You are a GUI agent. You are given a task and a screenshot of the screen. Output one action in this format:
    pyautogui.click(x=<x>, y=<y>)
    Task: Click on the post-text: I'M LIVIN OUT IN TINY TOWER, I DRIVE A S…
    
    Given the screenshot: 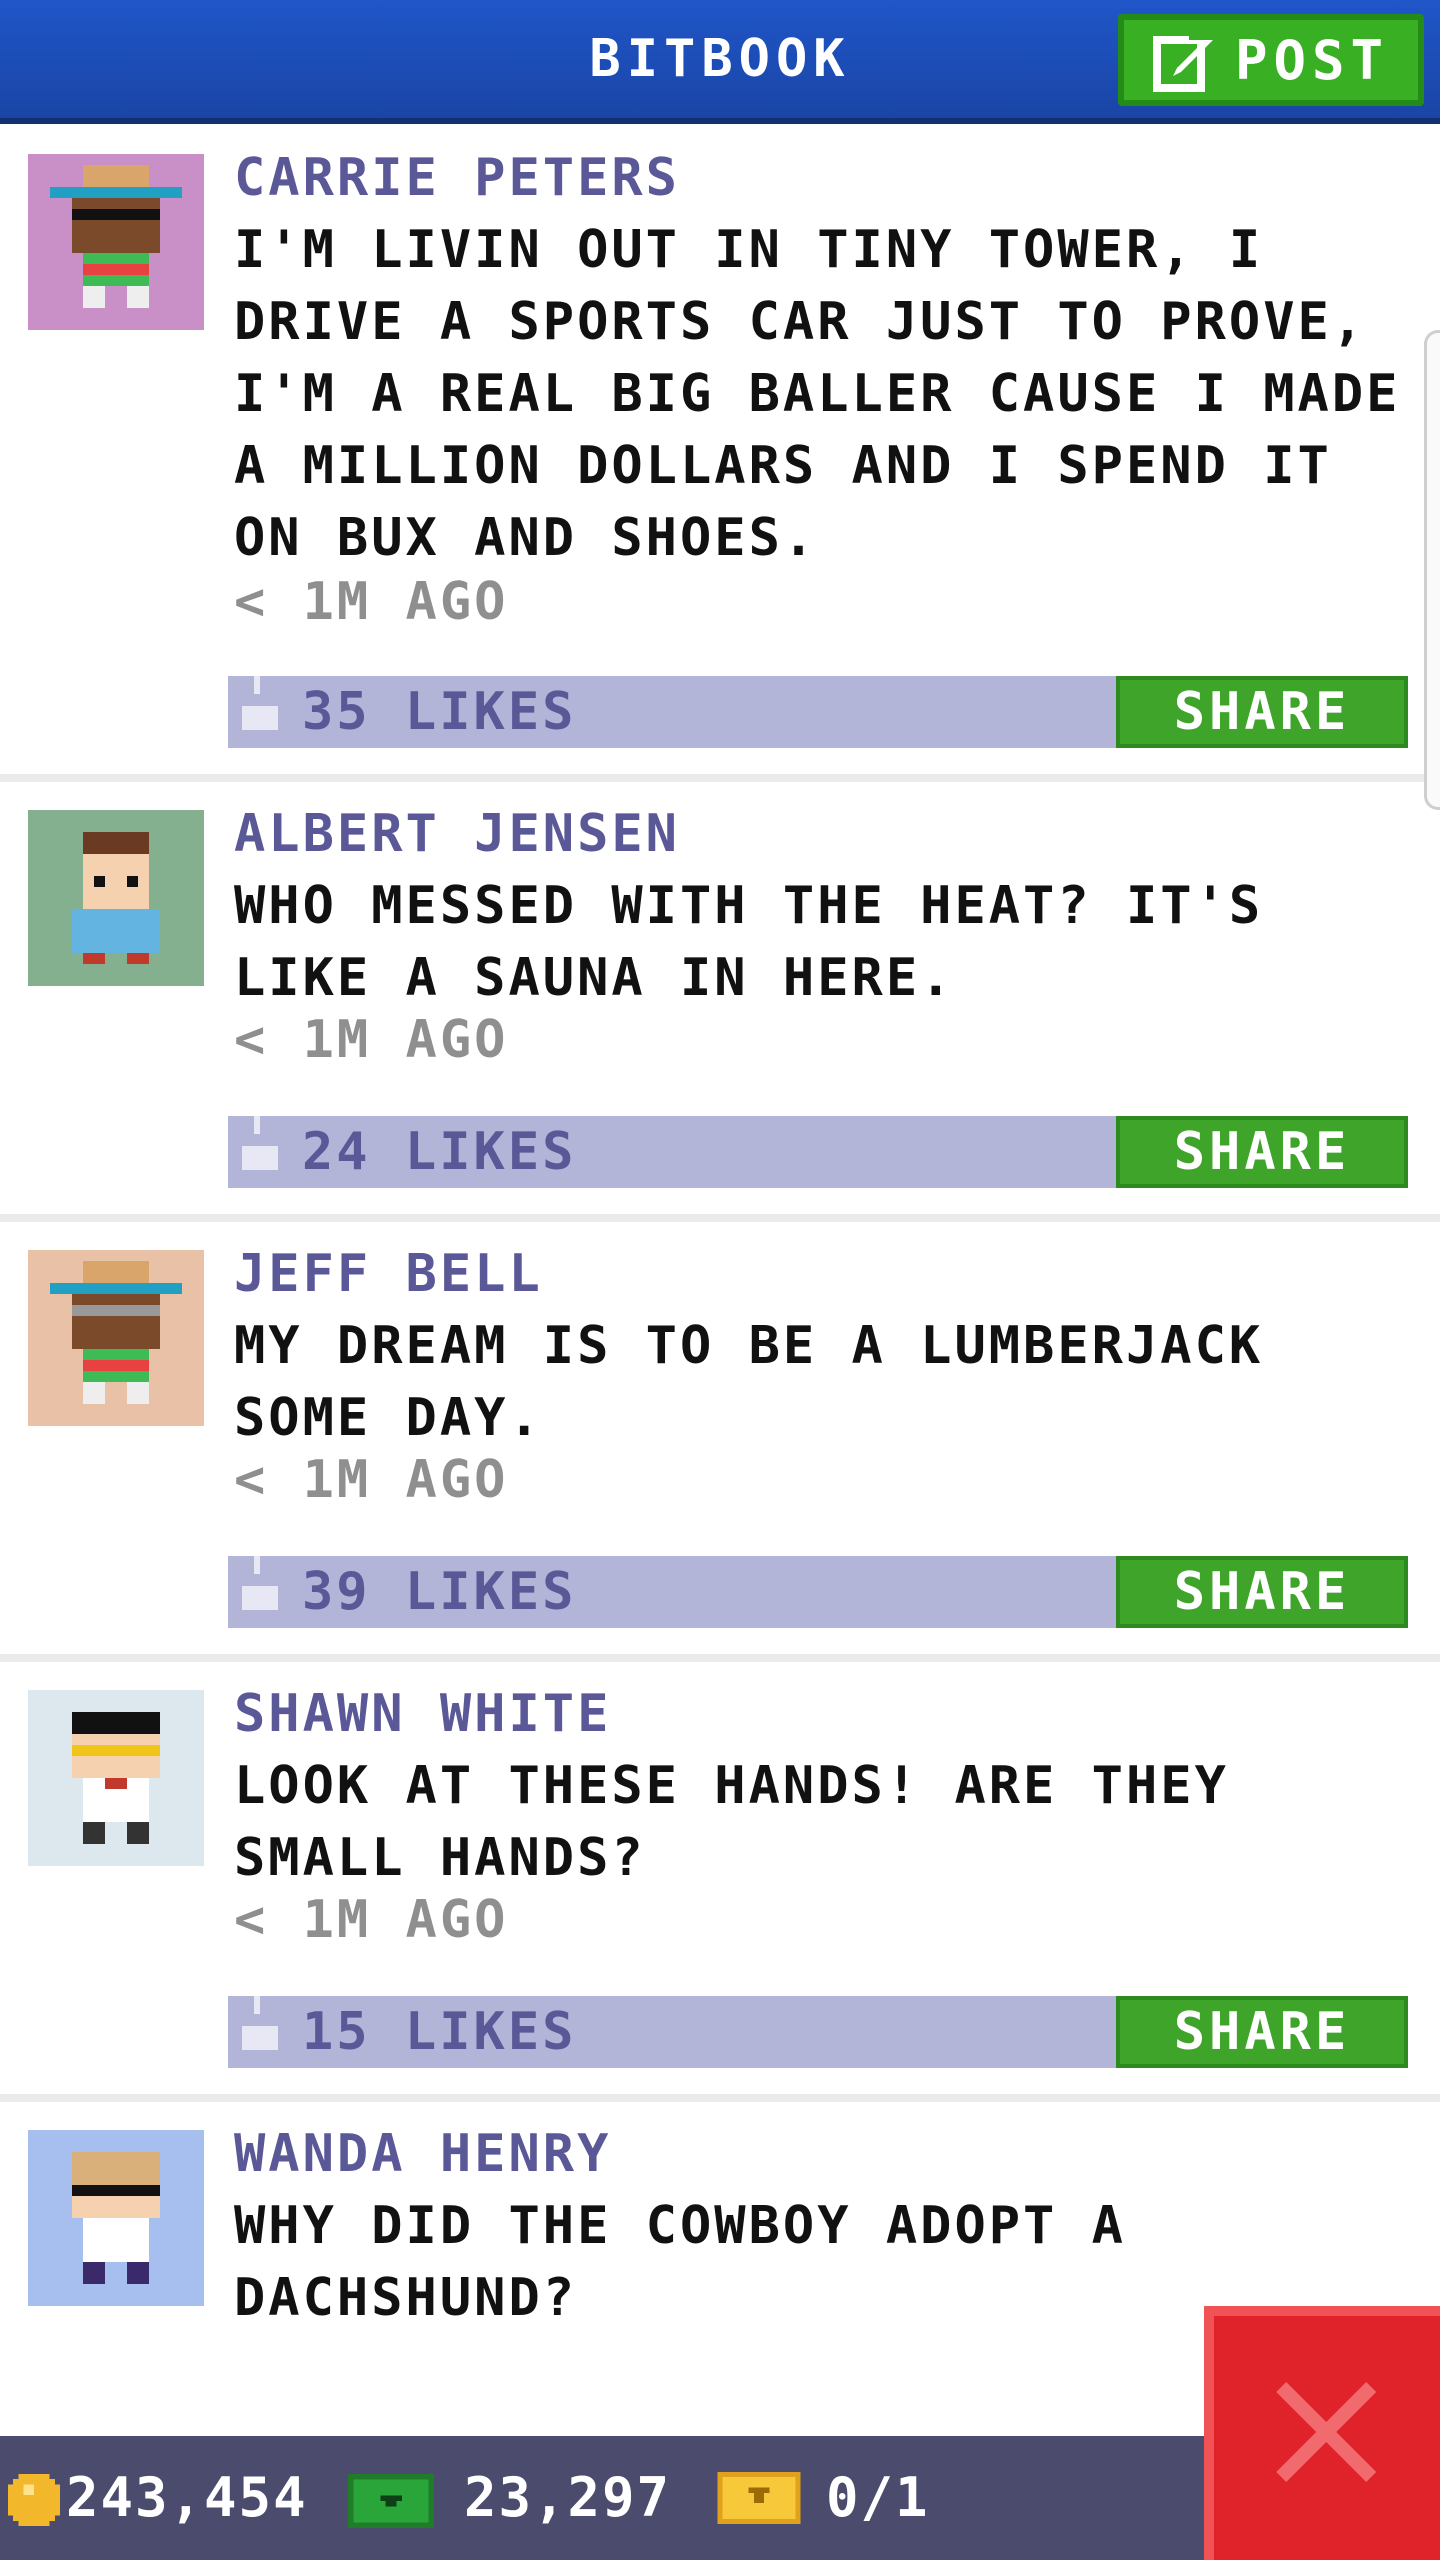 What is the action you would take?
    pyautogui.click(x=817, y=394)
    